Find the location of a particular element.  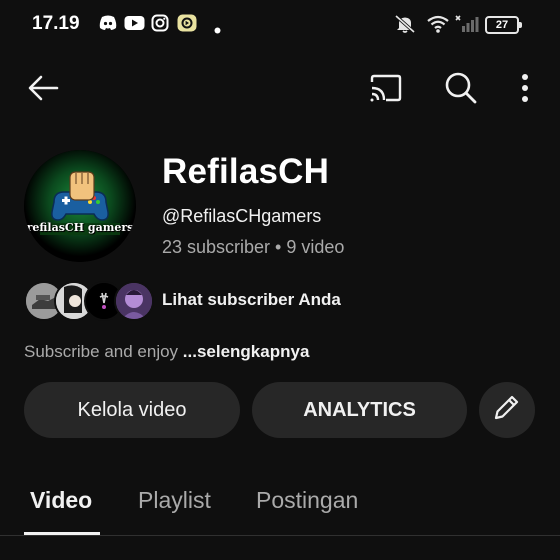

manage-videos-button: Kelola video is located at coordinates (132, 410).